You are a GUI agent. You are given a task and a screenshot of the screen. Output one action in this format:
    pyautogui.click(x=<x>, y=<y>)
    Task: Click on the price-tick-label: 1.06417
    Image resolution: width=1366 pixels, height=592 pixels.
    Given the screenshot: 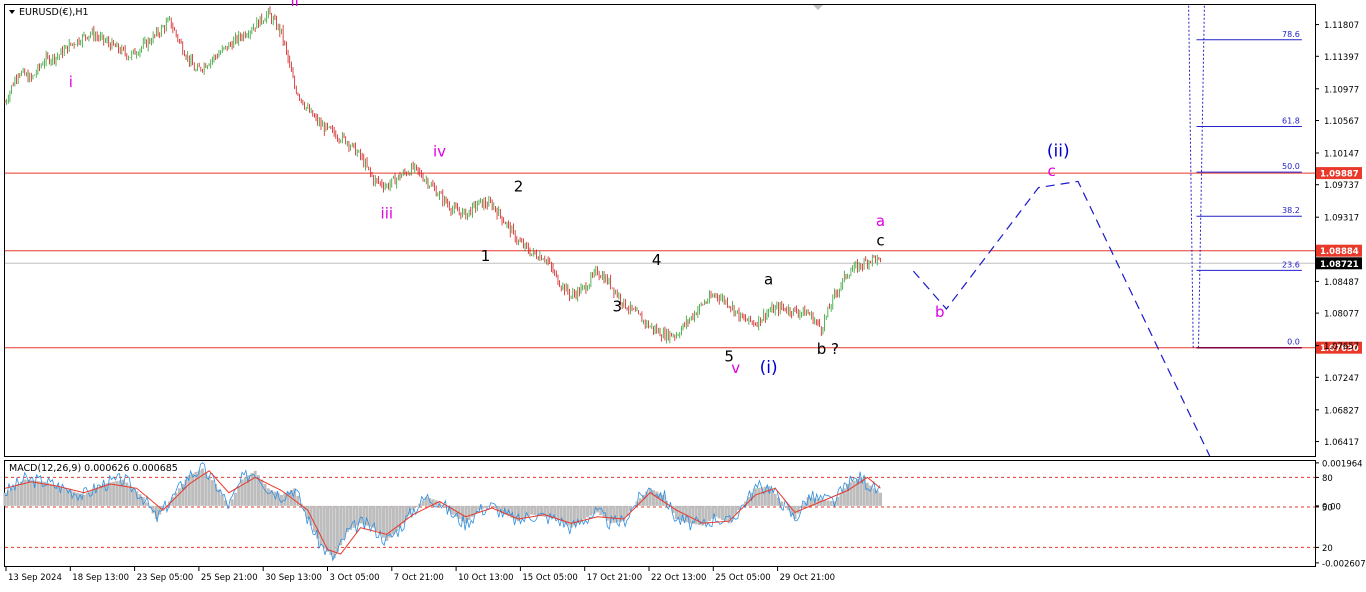 What is the action you would take?
    pyautogui.click(x=1341, y=443)
    